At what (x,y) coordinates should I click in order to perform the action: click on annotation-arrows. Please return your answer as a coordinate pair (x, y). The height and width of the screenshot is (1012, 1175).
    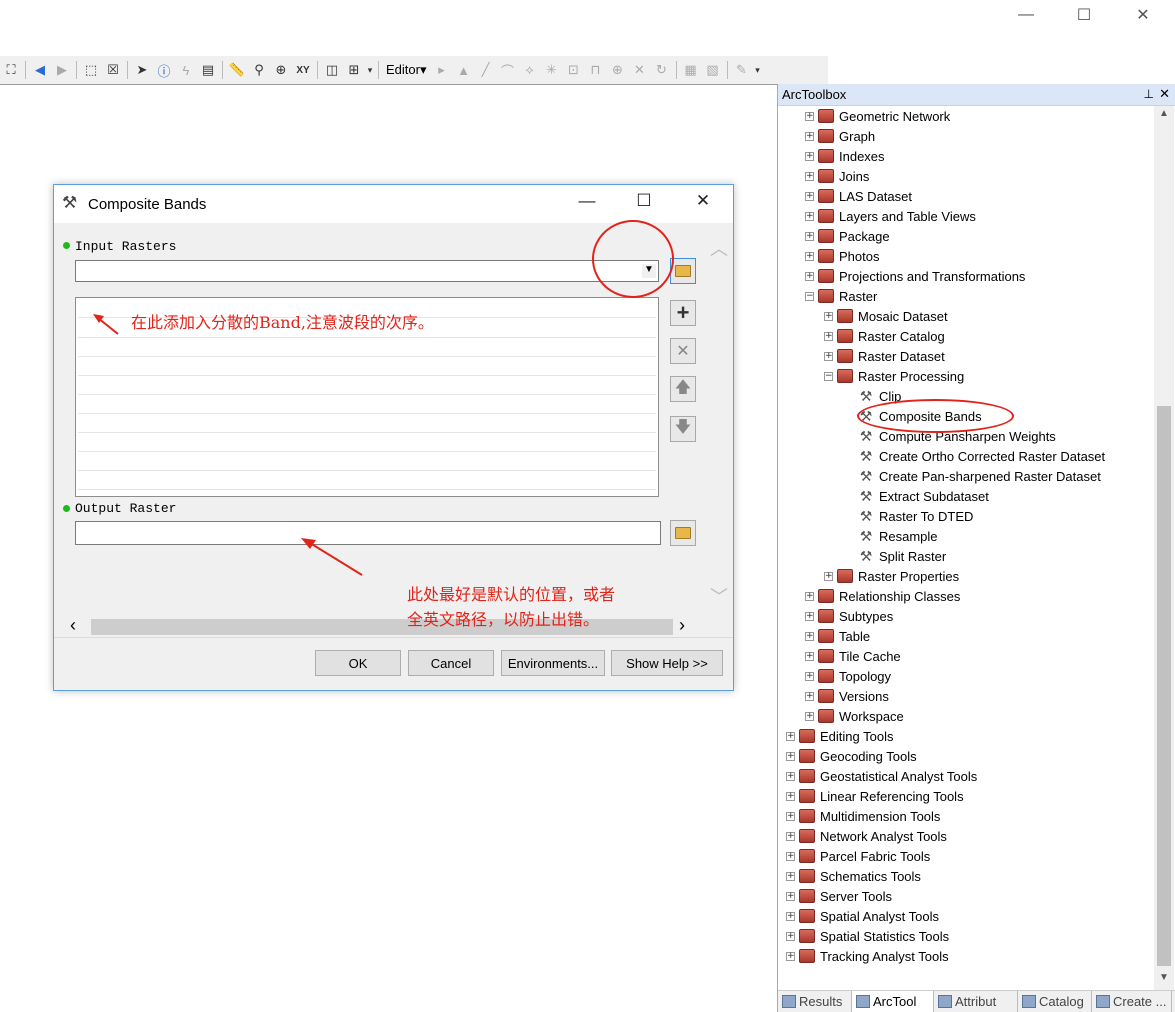
    Looking at the image, I should click on (228, 445).